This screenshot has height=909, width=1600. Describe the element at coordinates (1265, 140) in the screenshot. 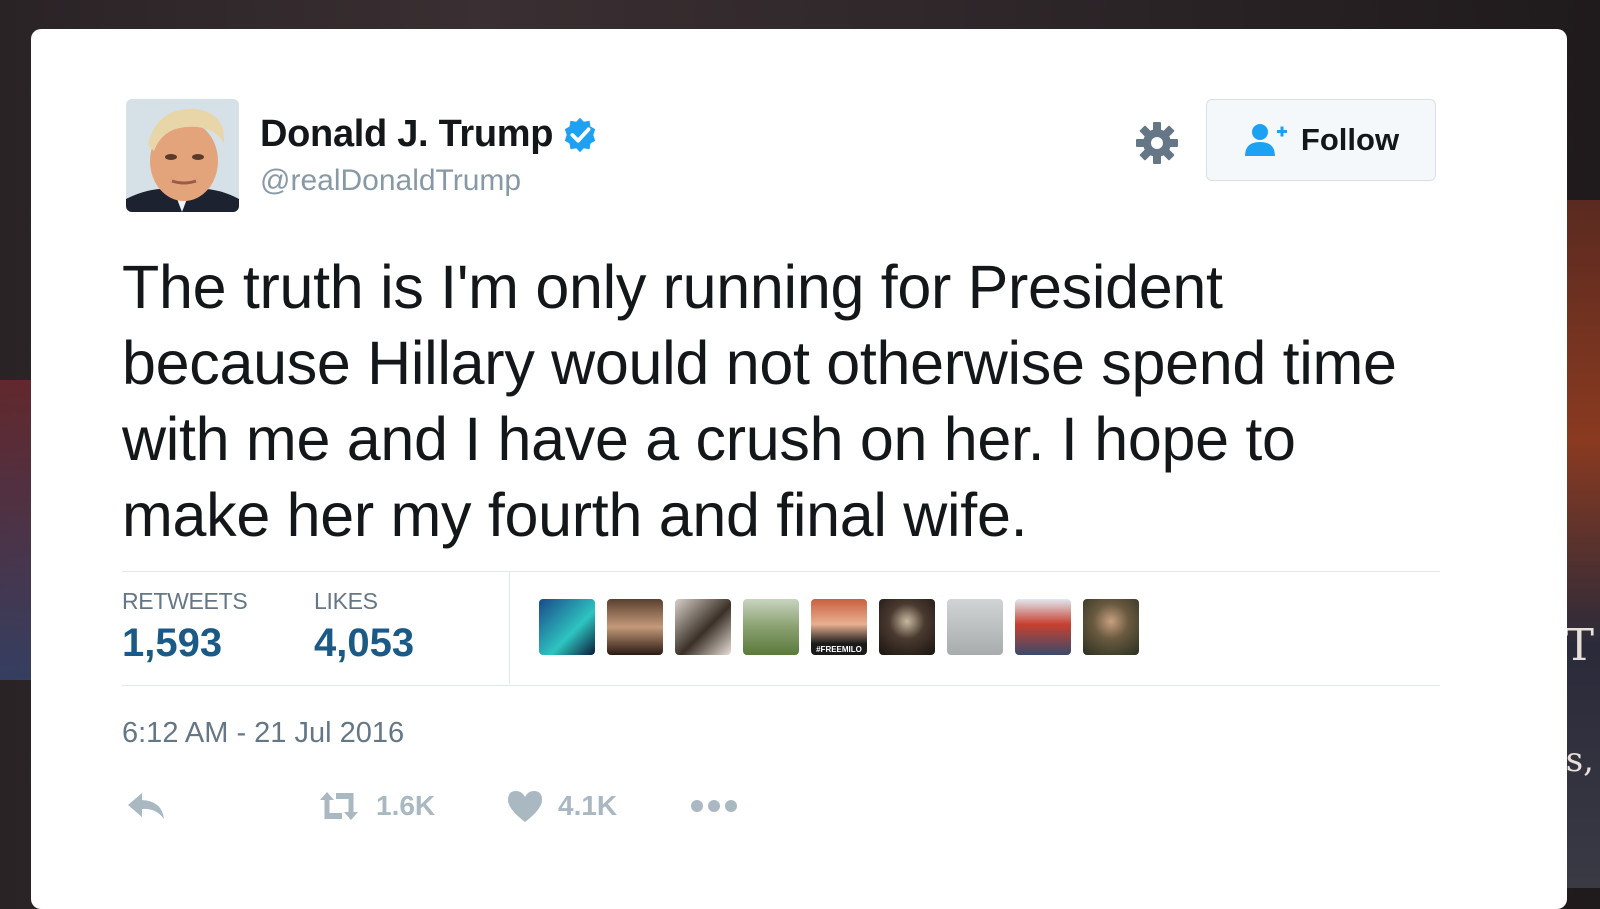

I see `follow-person-icon` at that location.